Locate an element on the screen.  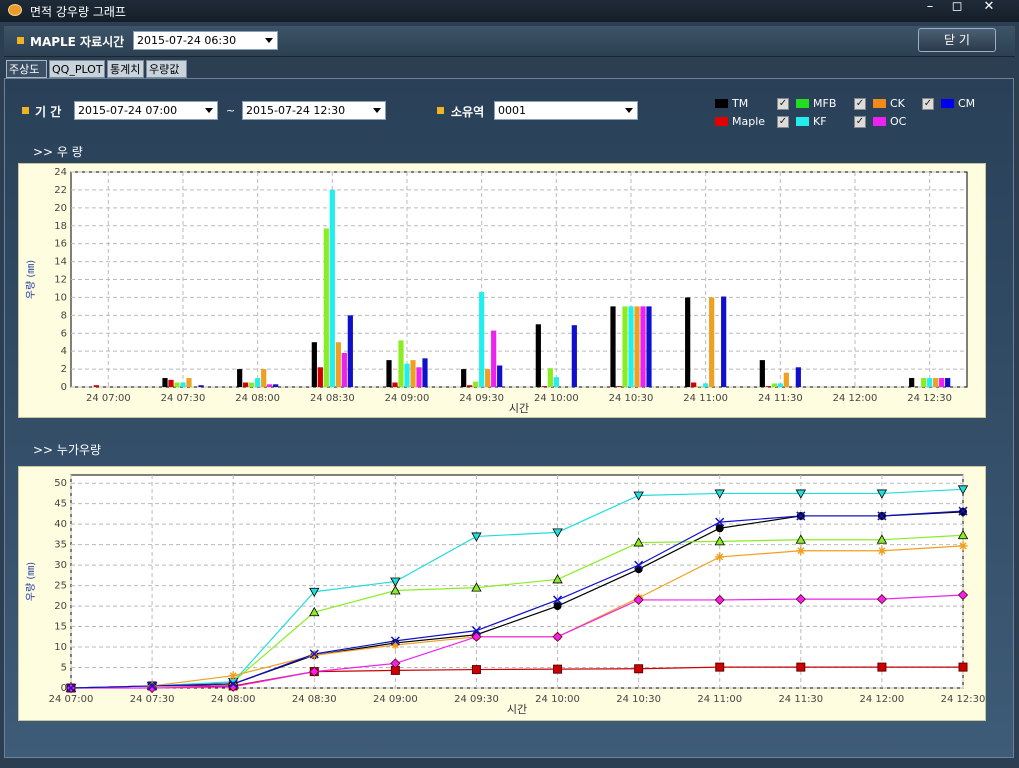
basin-value: 0001 is located at coordinates (512, 110).